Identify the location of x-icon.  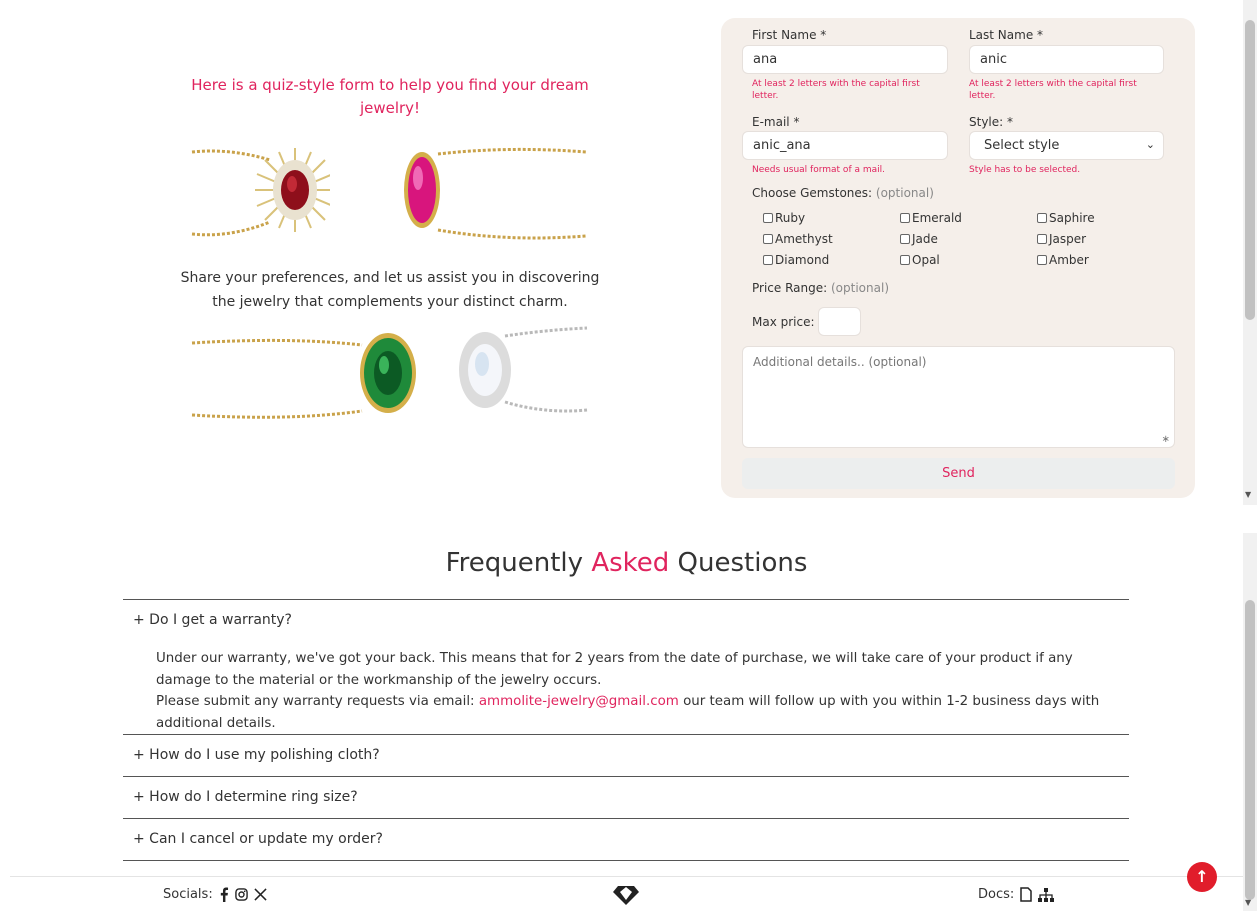
(260, 894).